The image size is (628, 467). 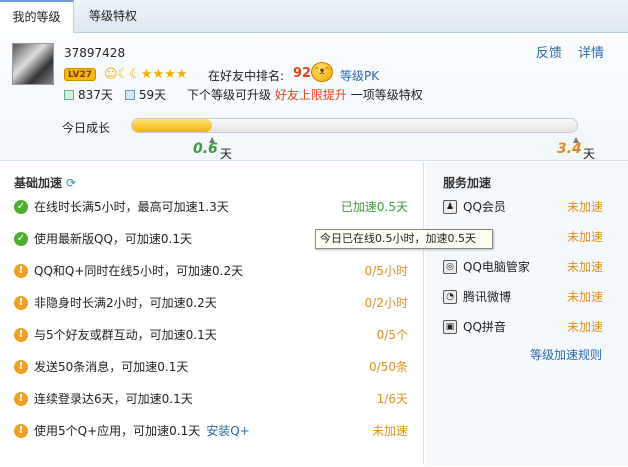 I want to click on acceleration-text-label: 发送50条消息，可加速0.1天, so click(x=111, y=367).